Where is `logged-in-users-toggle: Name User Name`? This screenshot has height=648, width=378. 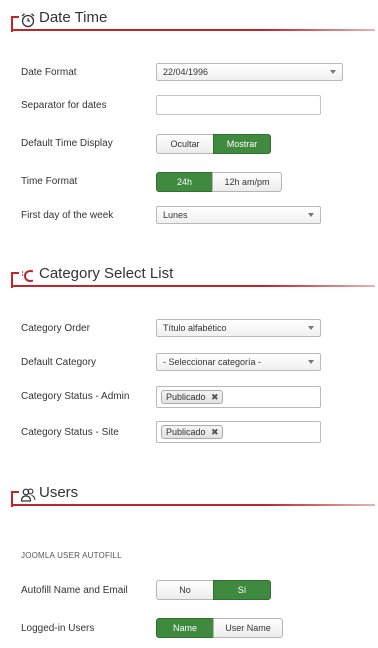 logged-in-users-toggle: Name User Name is located at coordinates (219, 628).